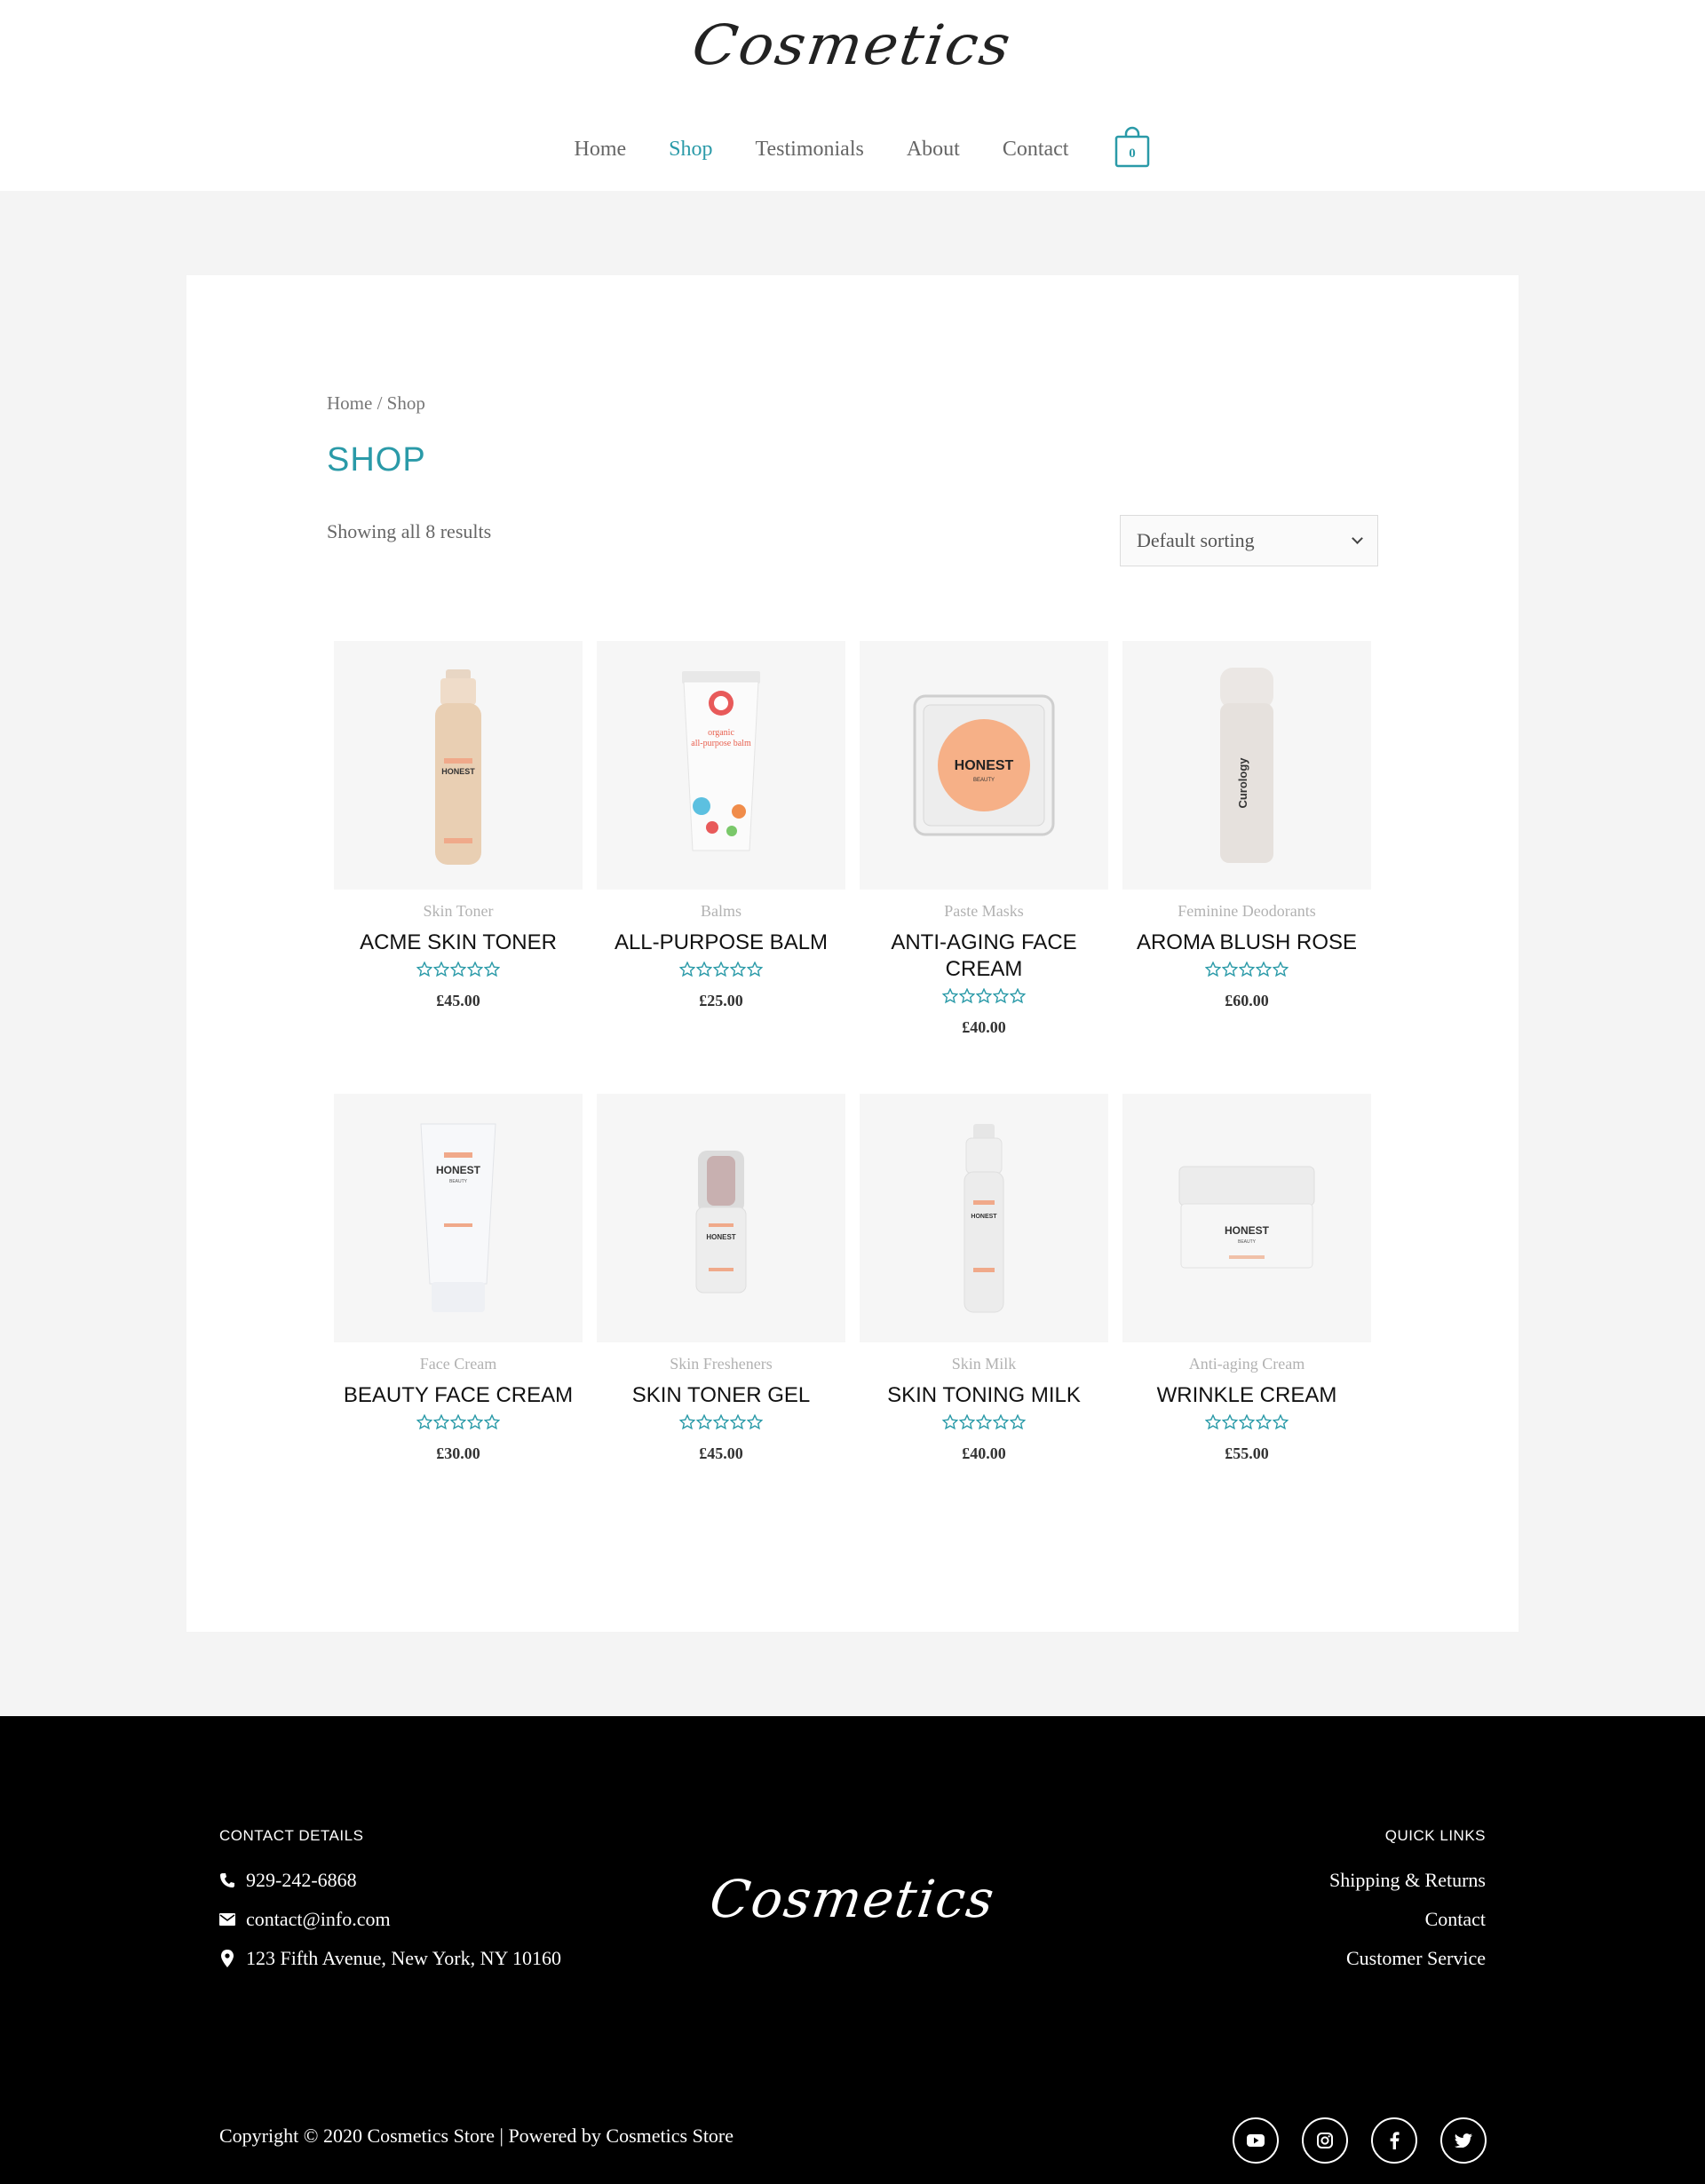  What do you see at coordinates (459, 1181) in the screenshot?
I see `svg-text: BEAUTY` at bounding box center [459, 1181].